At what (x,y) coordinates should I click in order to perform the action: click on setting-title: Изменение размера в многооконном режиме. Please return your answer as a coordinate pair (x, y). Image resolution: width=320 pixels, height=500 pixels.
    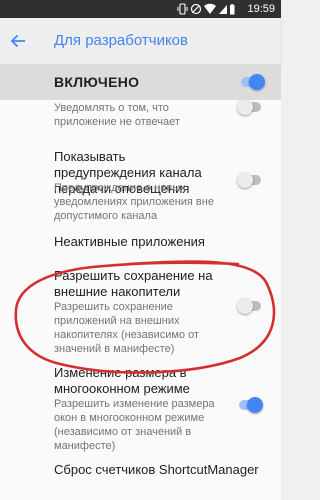
    Looking at the image, I should click on (122, 380).